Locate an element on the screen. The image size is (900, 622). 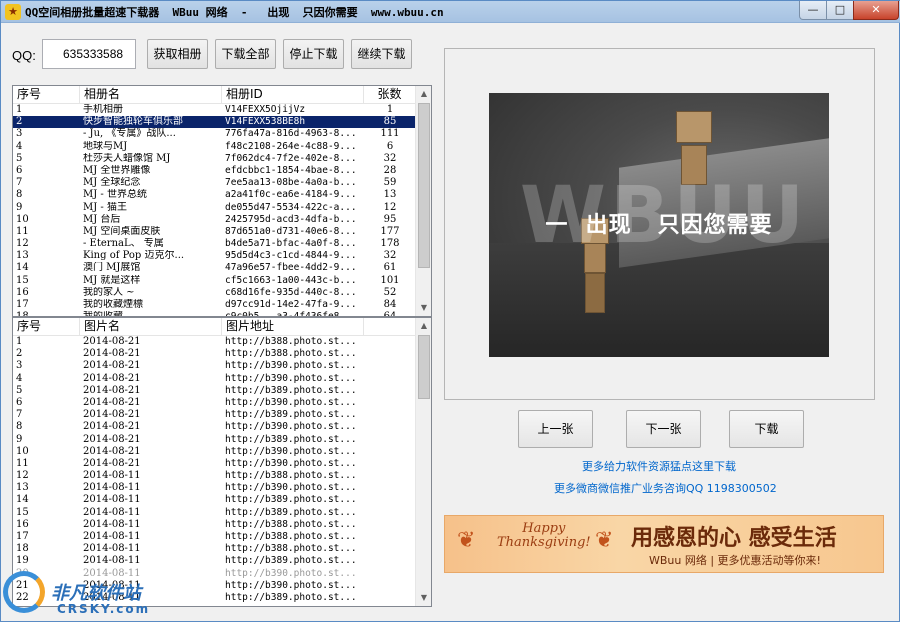
album-row-count: 95 is located at coordinates (390, 219).